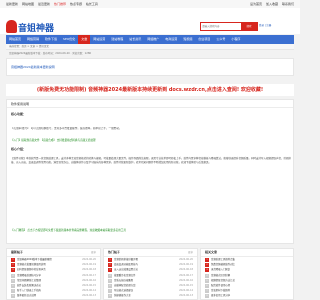 The image size is (320, 300). I want to click on nav-item: 短视频, so click(187, 39).